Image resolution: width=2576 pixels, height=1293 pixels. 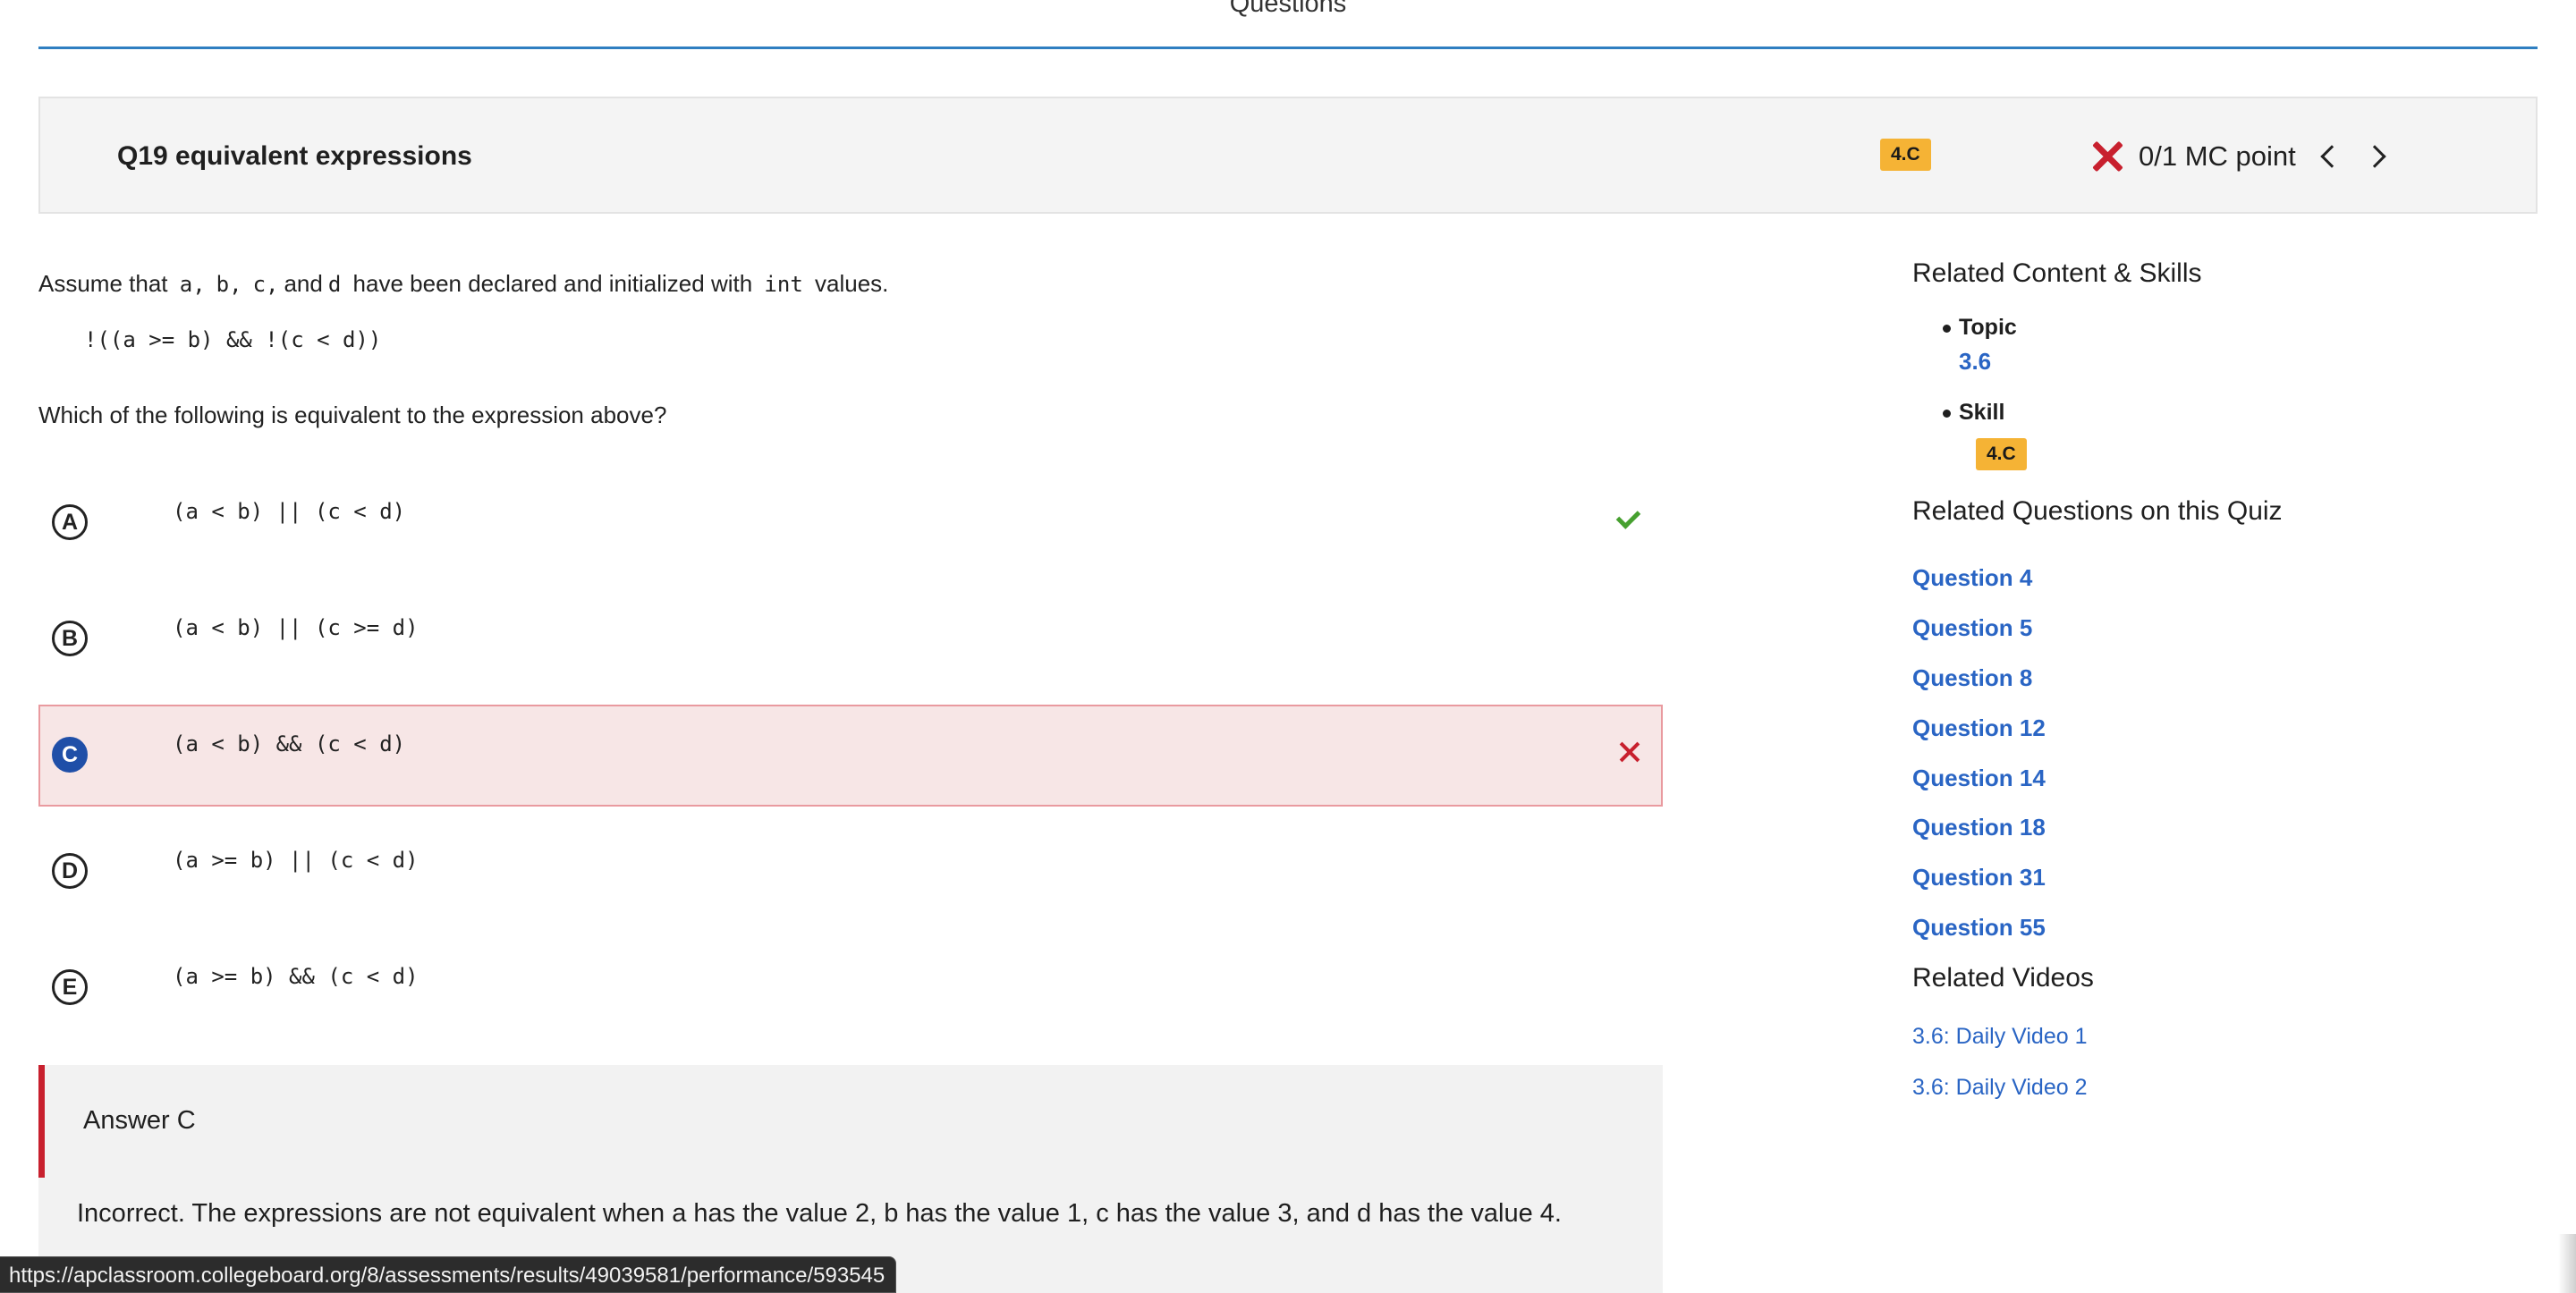 What do you see at coordinates (1979, 779) in the screenshot?
I see `related-question-link: Question 14` at bounding box center [1979, 779].